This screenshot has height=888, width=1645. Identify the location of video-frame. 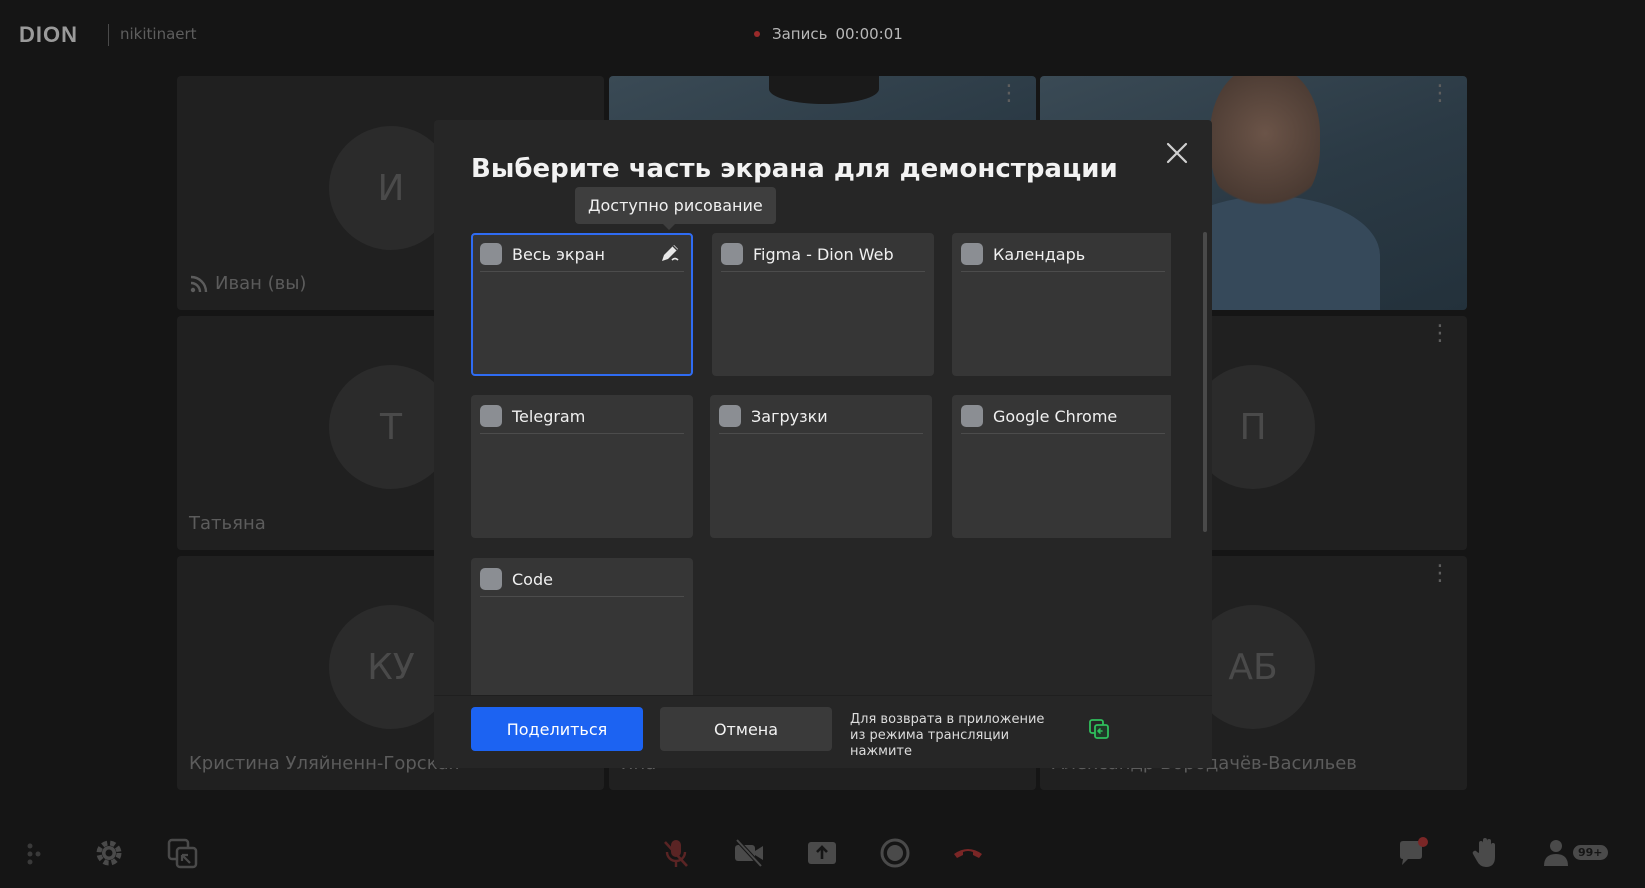
(824, 90).